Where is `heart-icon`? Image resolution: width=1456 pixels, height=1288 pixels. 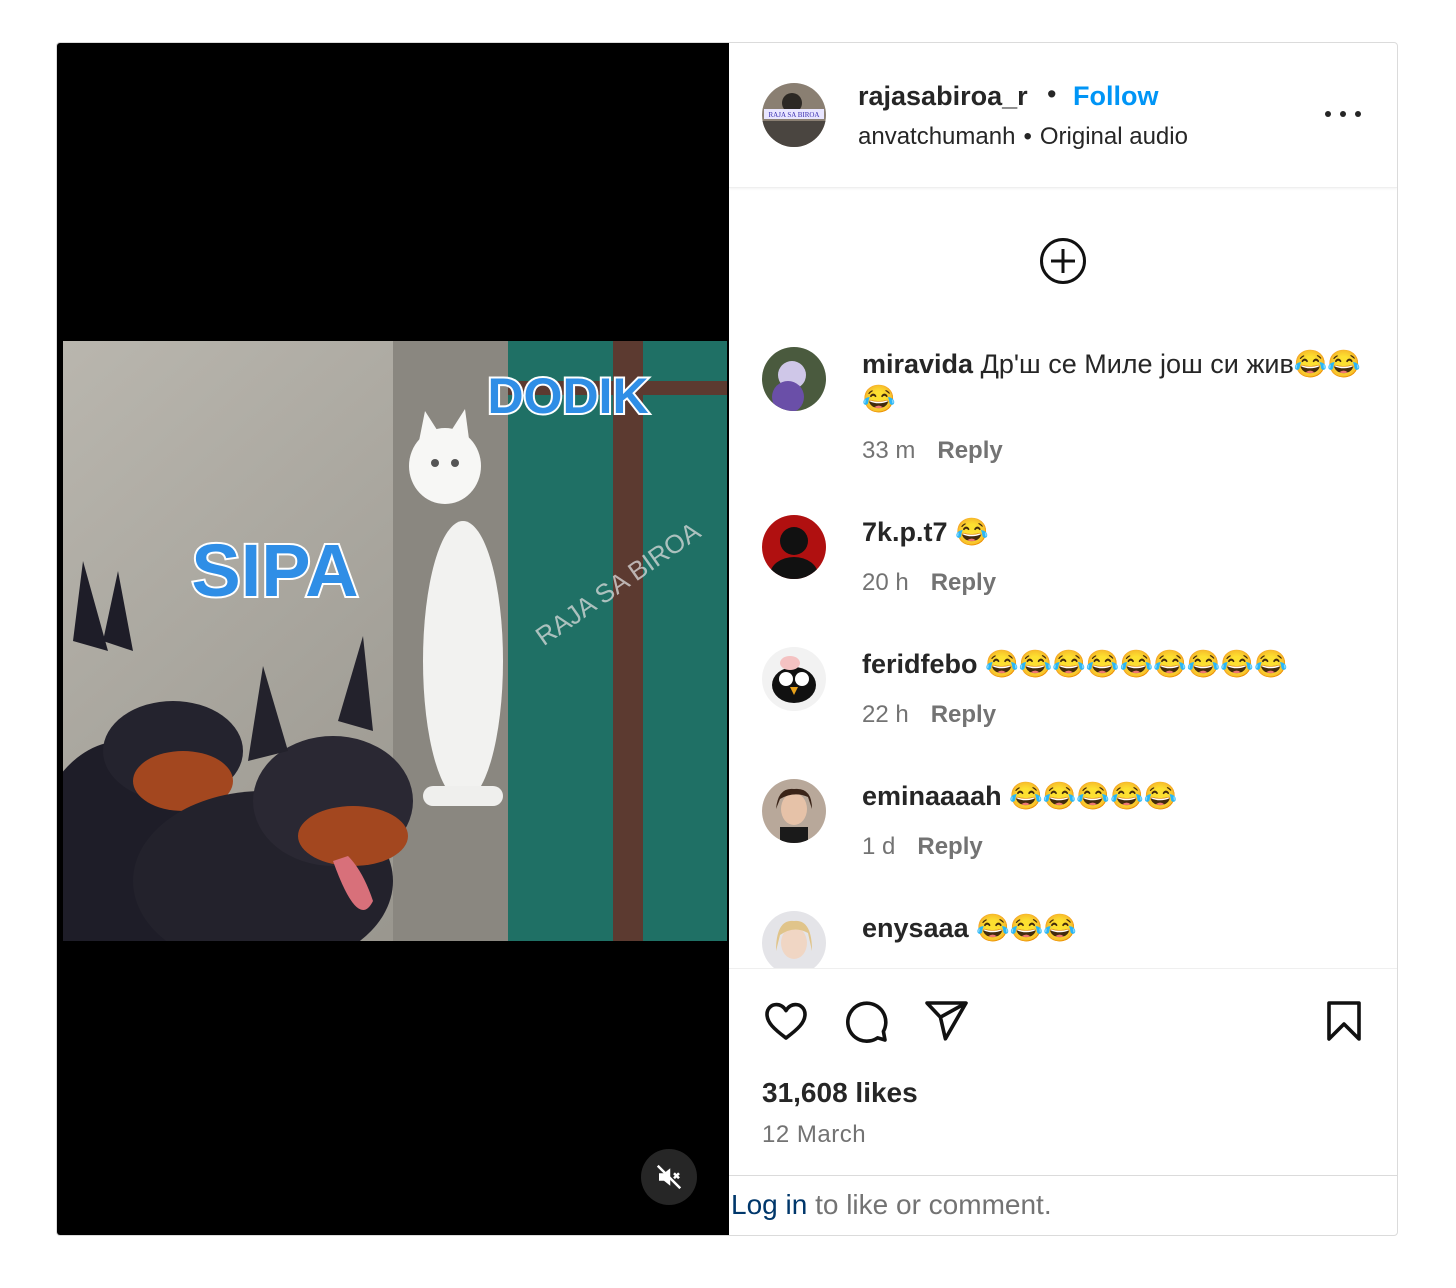 heart-icon is located at coordinates (786, 1021).